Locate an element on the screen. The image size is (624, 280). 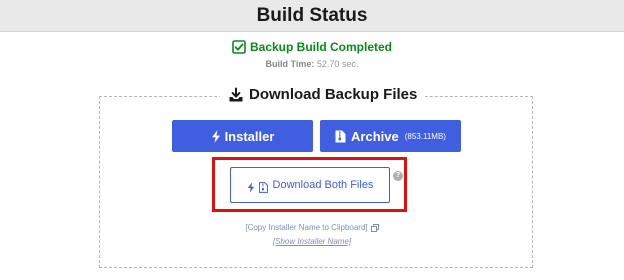
build-time-value: 52.70 sec. is located at coordinates (337, 64).